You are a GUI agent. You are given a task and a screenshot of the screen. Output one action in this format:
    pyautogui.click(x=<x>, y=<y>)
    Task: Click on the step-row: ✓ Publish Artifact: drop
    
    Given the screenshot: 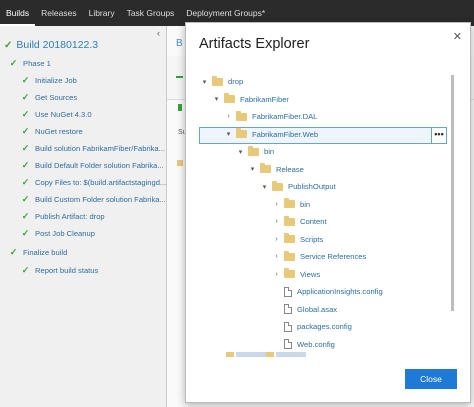 What is the action you would take?
    pyautogui.click(x=62, y=216)
    